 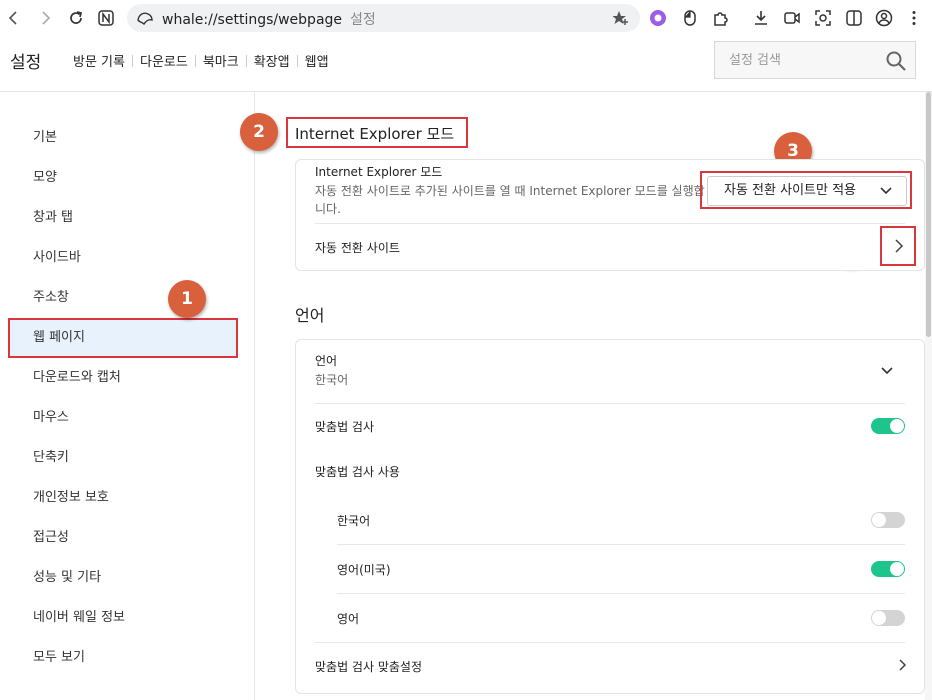 I want to click on sidebar-item-about: 네이버 웨일 정보, so click(x=123, y=618).